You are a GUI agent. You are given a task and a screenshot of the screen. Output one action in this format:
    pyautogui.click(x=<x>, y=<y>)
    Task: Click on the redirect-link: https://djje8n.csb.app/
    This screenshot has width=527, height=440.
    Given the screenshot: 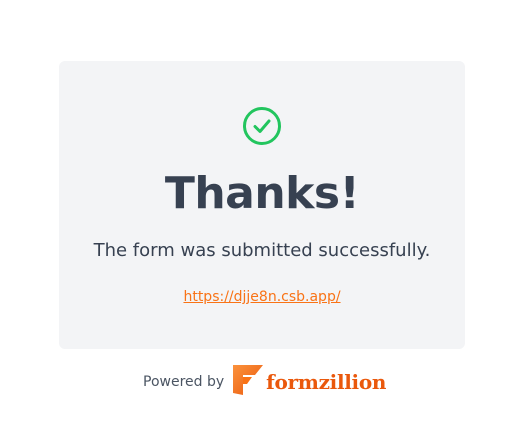 What is the action you would take?
    pyautogui.click(x=261, y=297)
    